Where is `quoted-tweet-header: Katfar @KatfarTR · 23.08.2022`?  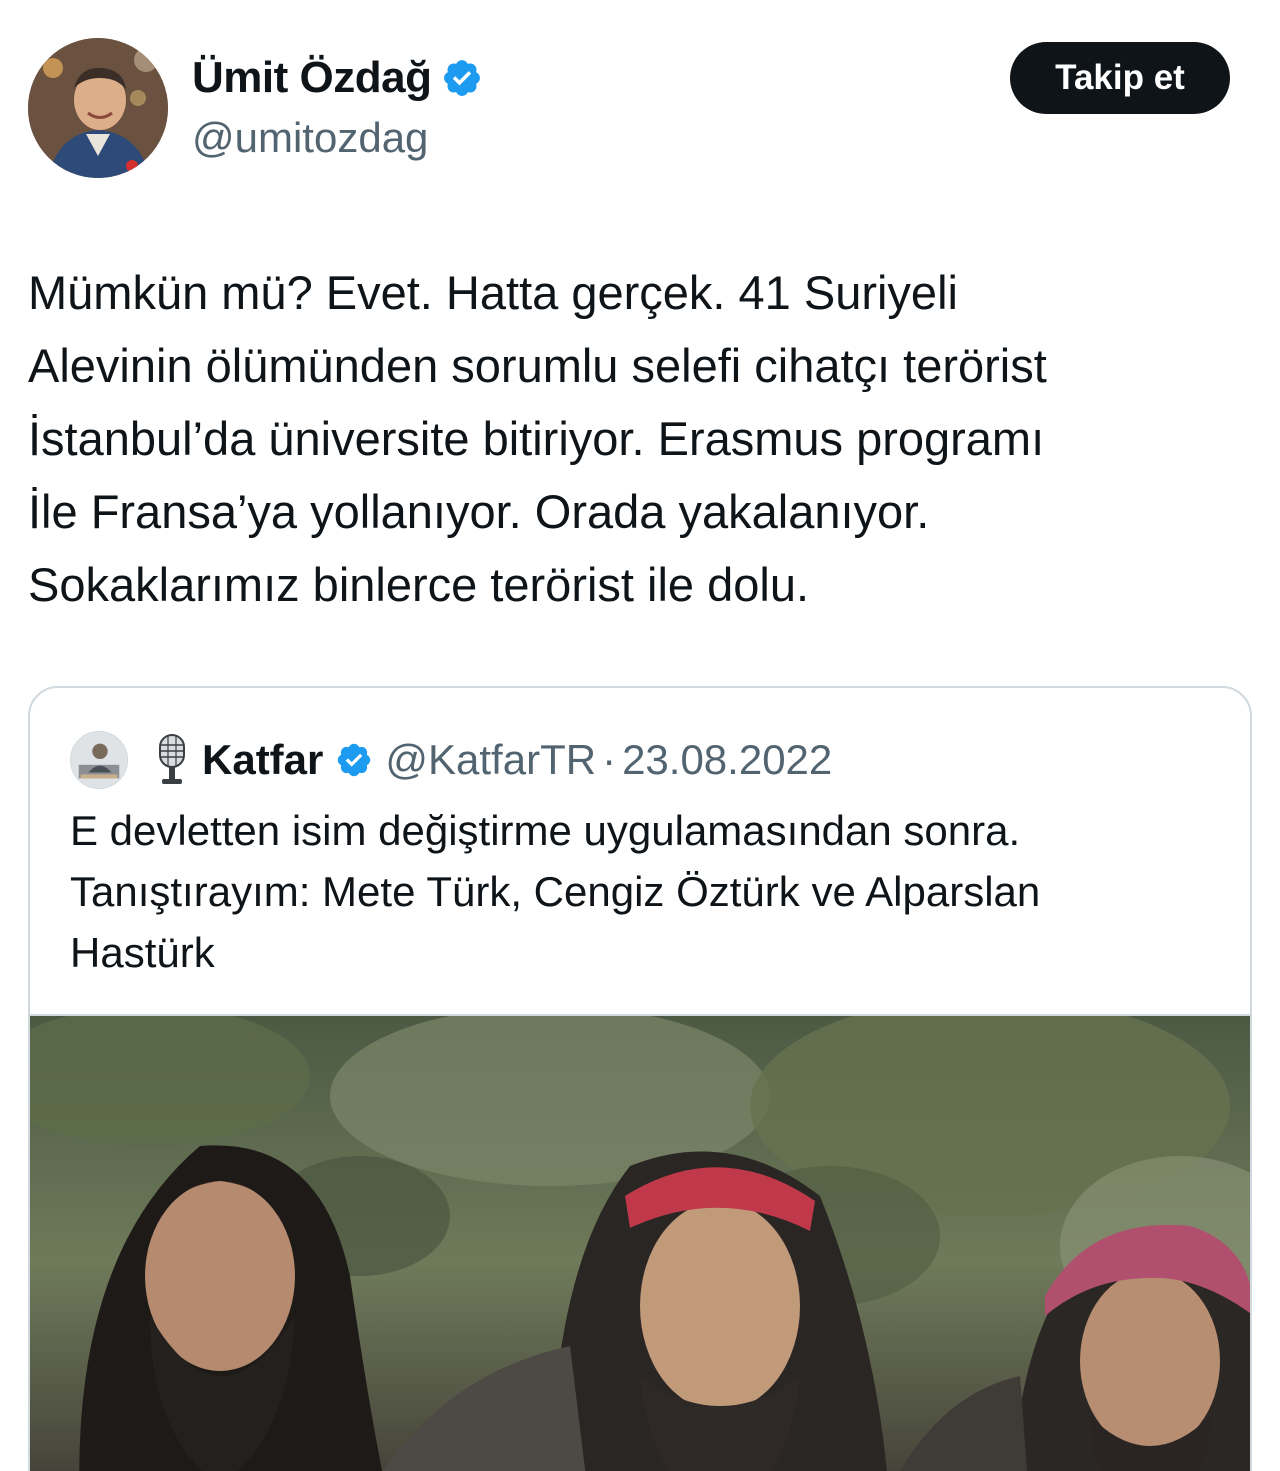
quoted-tweet-header: Katfar @KatfarTR · 23.08.2022 is located at coordinates (451, 760).